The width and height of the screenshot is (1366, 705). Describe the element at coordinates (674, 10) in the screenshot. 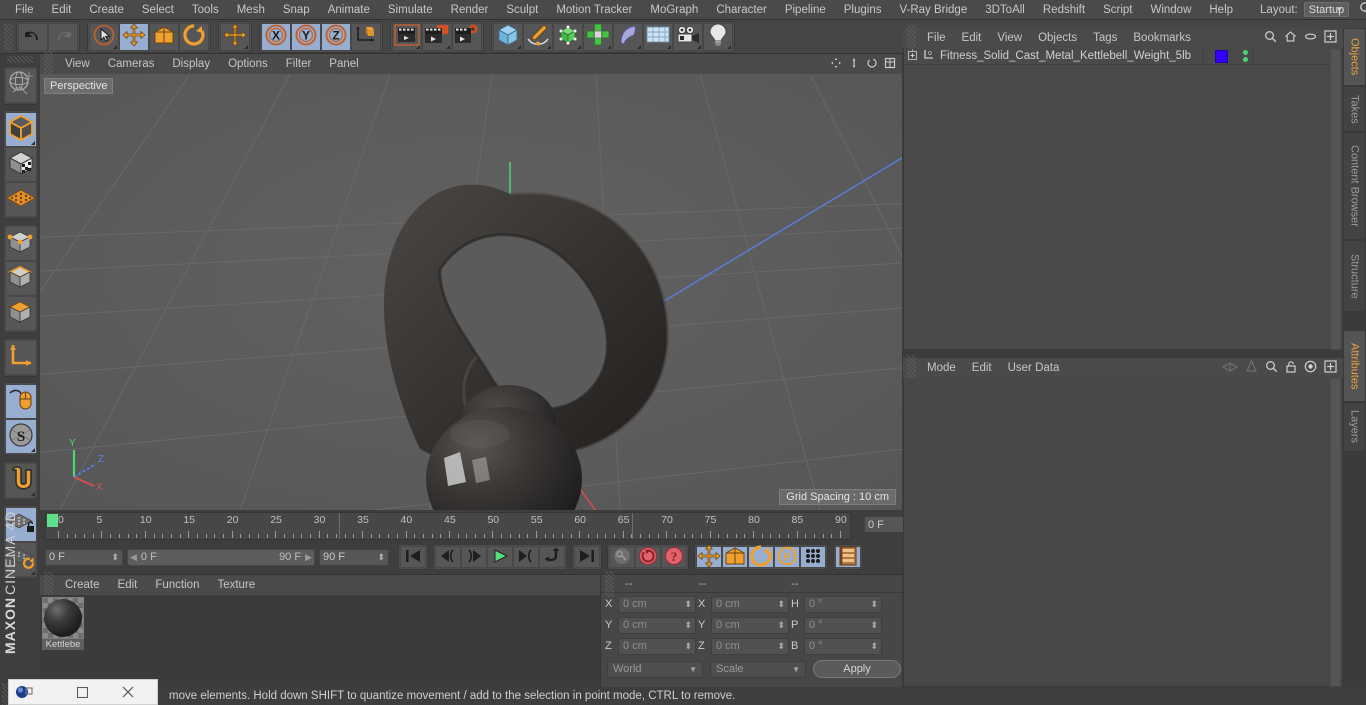

I see `menu-mograph: MoGraph` at that location.